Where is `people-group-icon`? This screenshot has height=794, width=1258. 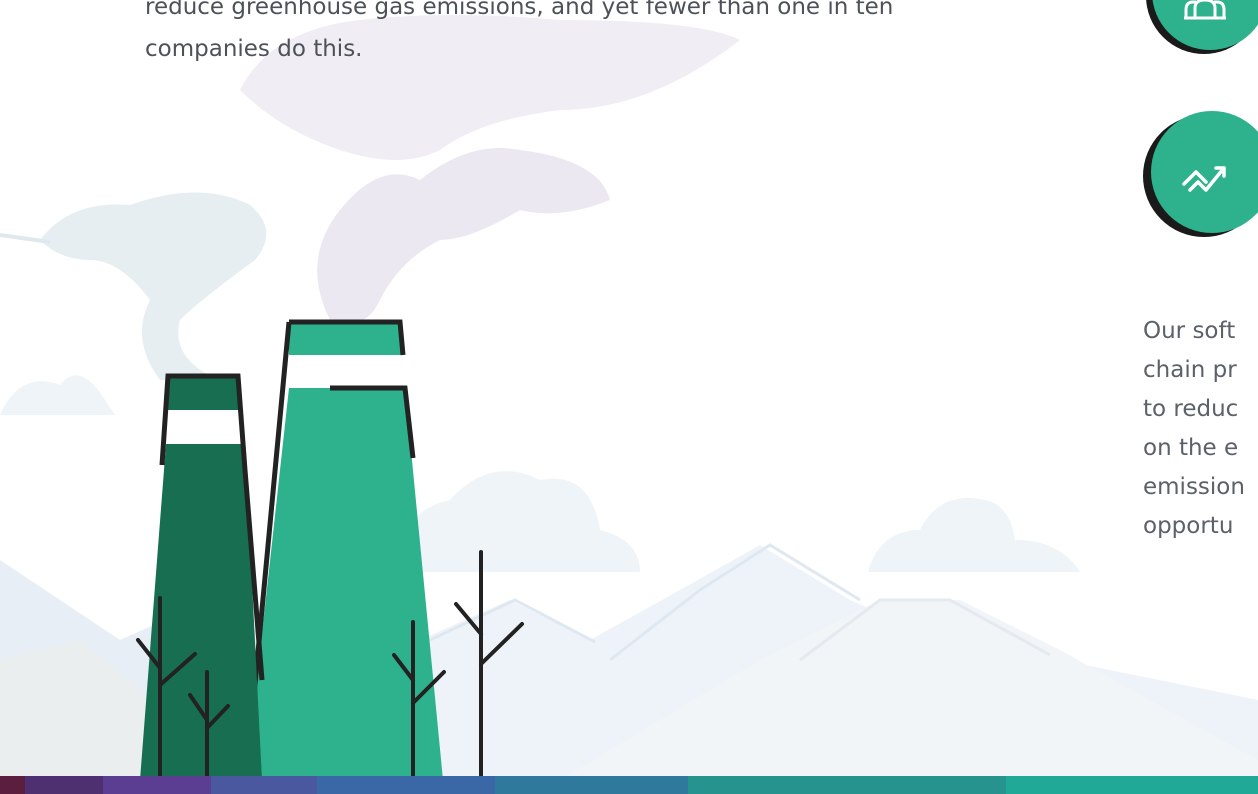
people-group-icon is located at coordinates (1202, 27).